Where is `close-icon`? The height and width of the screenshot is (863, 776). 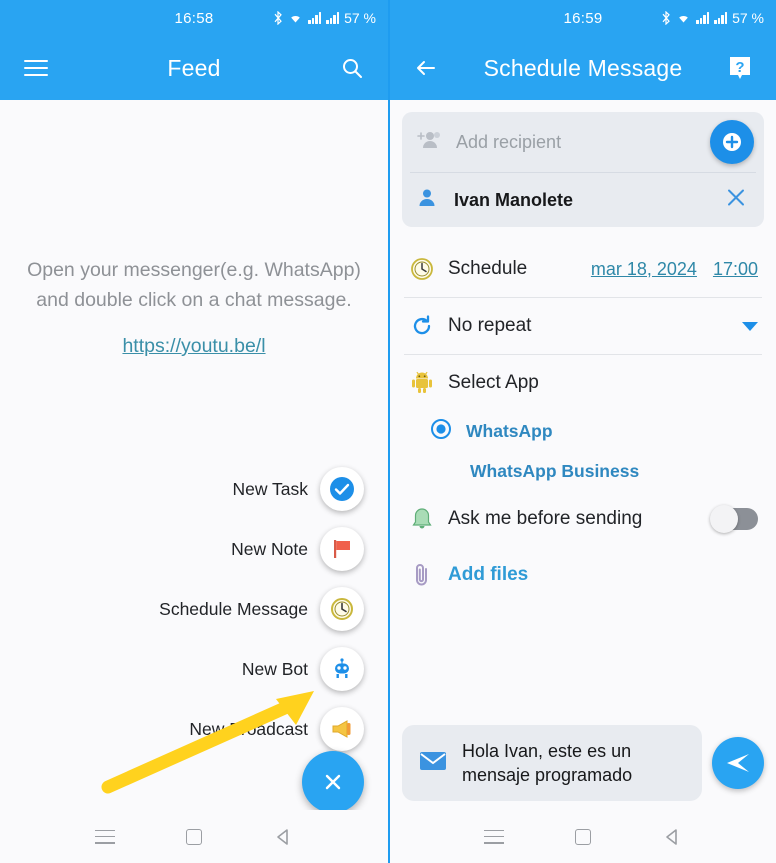
close-icon is located at coordinates (333, 782).